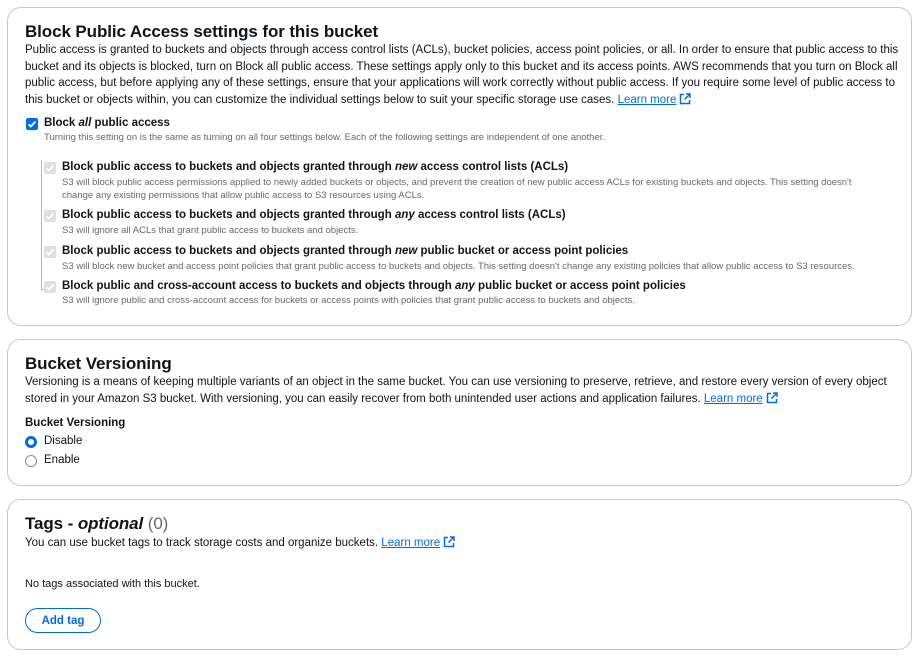  What do you see at coordinates (41, 225) in the screenshot?
I see `tree-connector` at bounding box center [41, 225].